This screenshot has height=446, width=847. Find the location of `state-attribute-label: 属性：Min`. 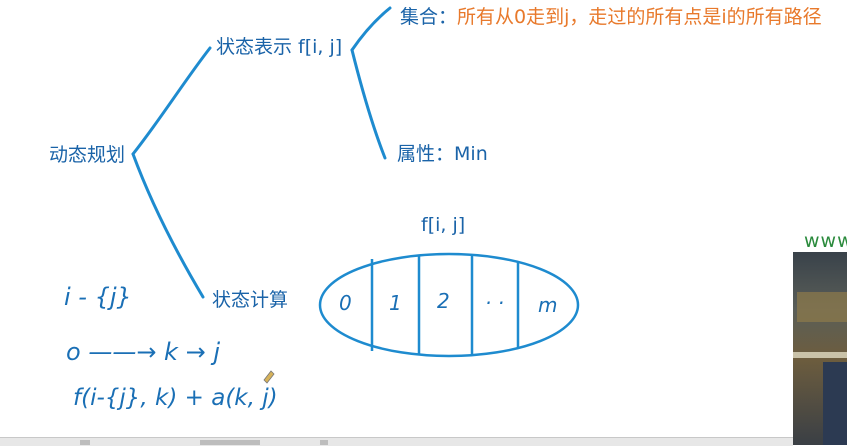

state-attribute-label: 属性：Min is located at coordinates (442, 154).